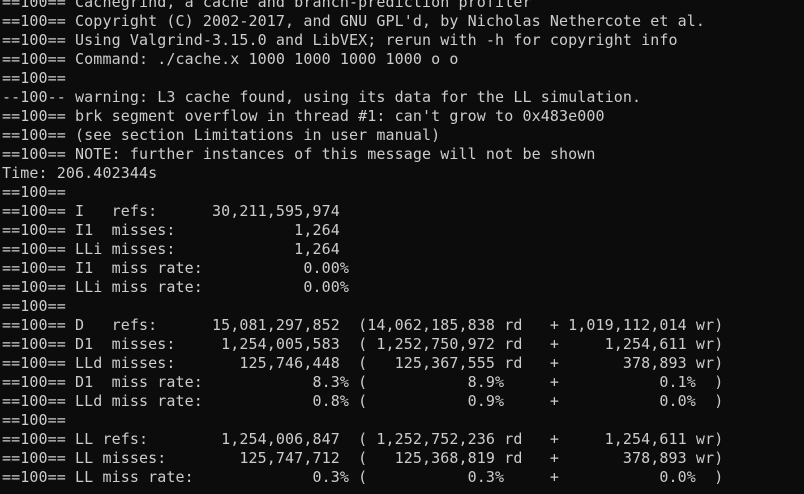 This screenshot has width=804, height=494. What do you see at coordinates (175, 287) in the screenshot?
I see `terminal-line: ==100== LLi miss rate: 0.00%` at bounding box center [175, 287].